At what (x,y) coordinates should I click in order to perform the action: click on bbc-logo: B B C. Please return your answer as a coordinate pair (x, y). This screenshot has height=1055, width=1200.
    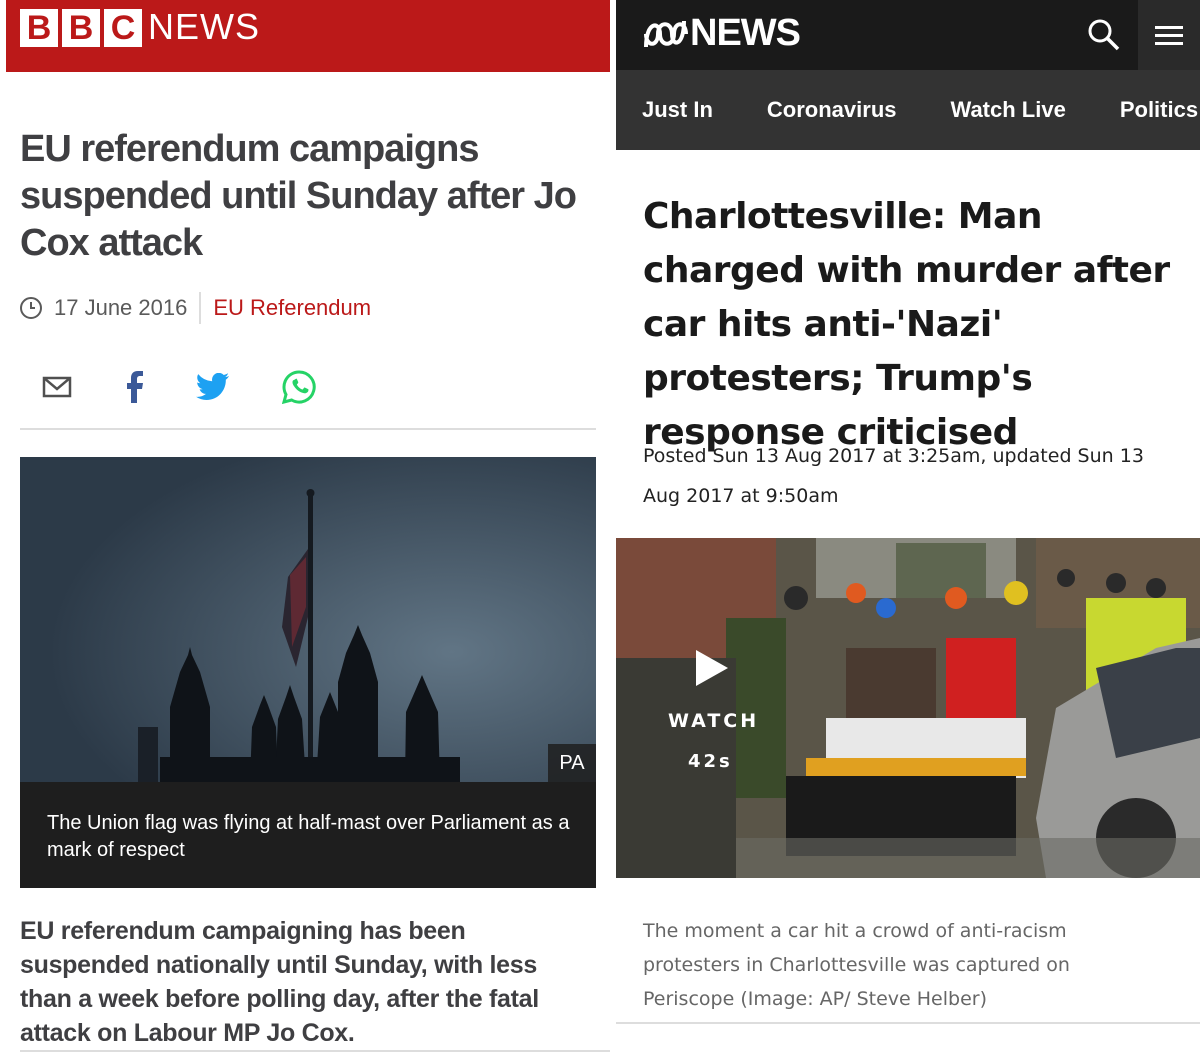
    Looking at the image, I should click on (81, 28).